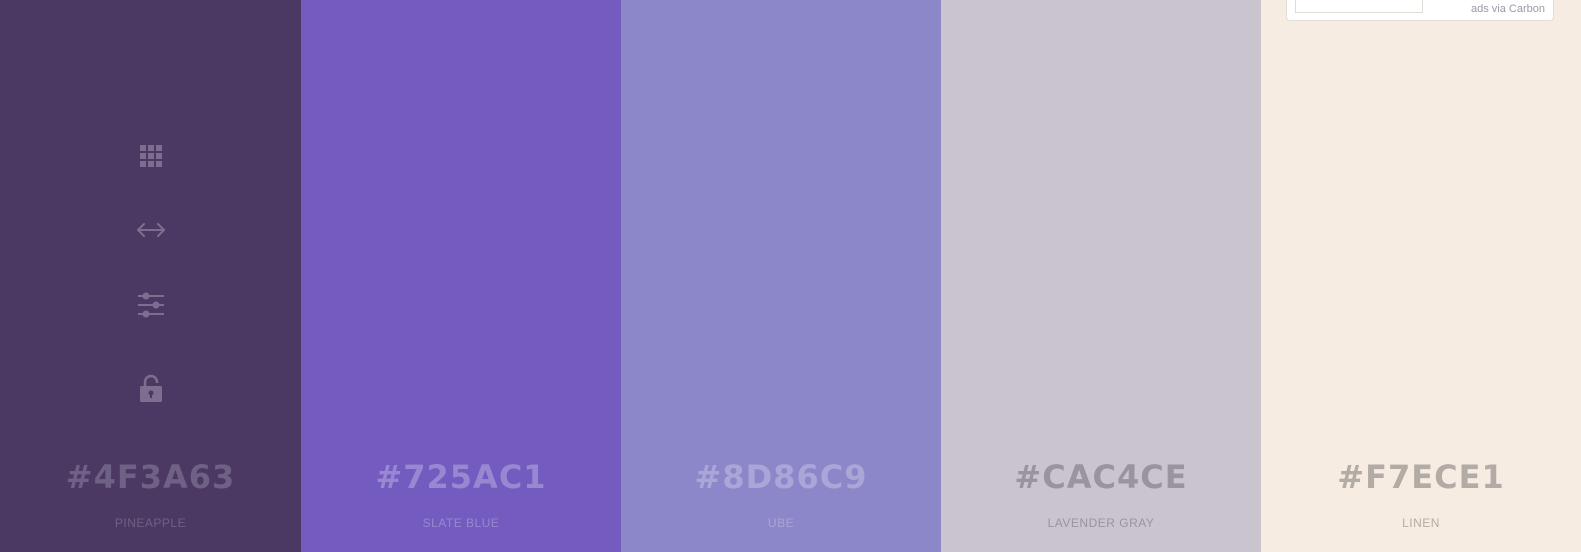 This screenshot has height=552, width=1581. I want to click on swatch-color-name: SLATE BLUE, so click(461, 523).